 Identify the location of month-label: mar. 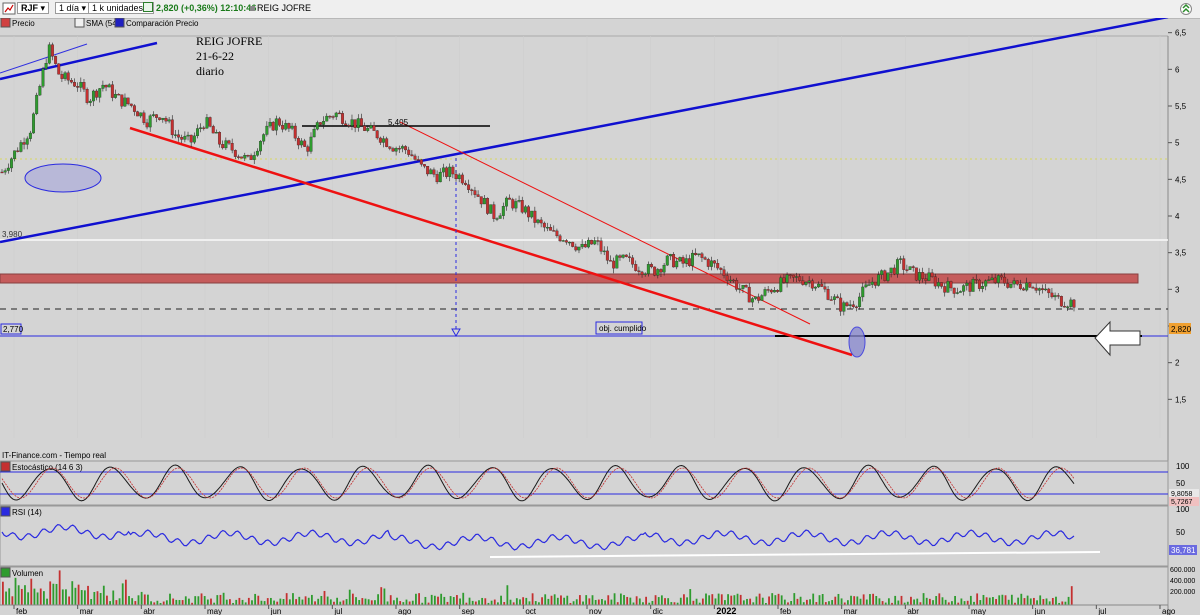
(87, 611).